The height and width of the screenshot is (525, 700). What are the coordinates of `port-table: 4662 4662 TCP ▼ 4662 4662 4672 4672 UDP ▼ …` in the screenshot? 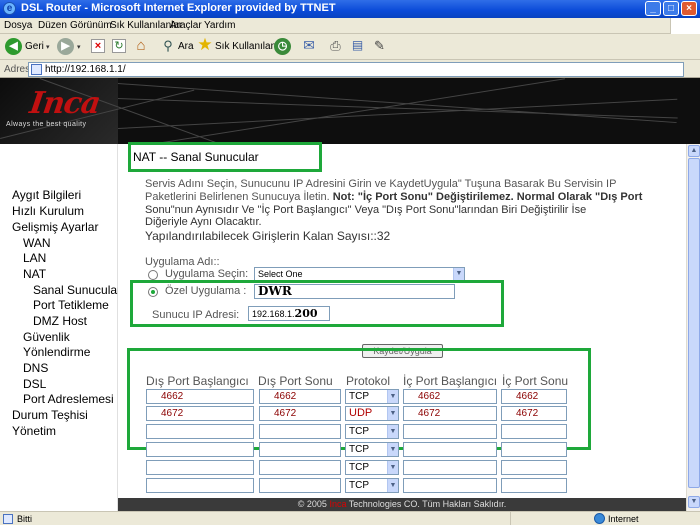 It's located at (358, 443).